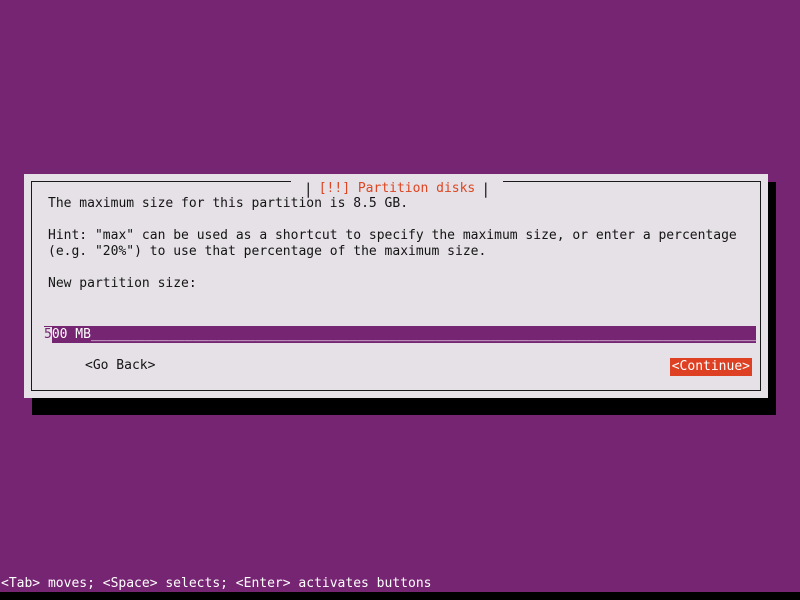 Image resolution: width=800 pixels, height=600 pixels. Describe the element at coordinates (400, 596) in the screenshot. I see `bottom-black-strip` at that location.